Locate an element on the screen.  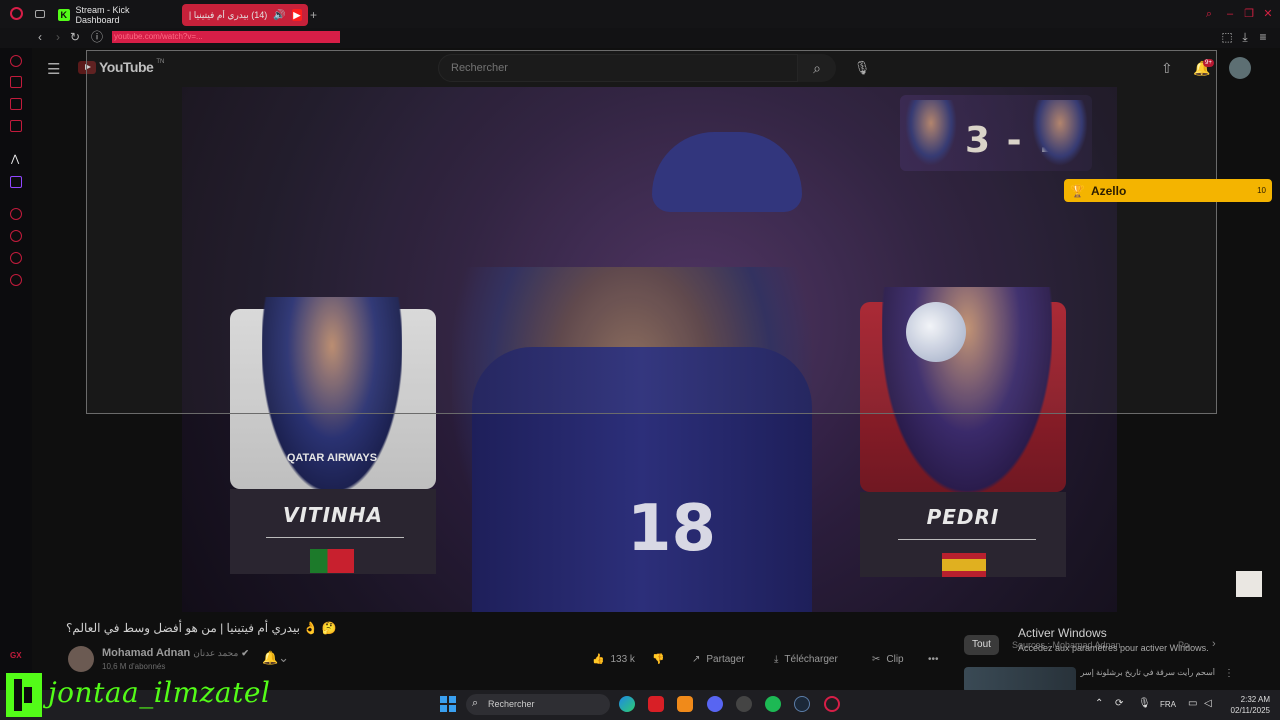
dislike-button: 👎 is located at coordinates (658, 659).